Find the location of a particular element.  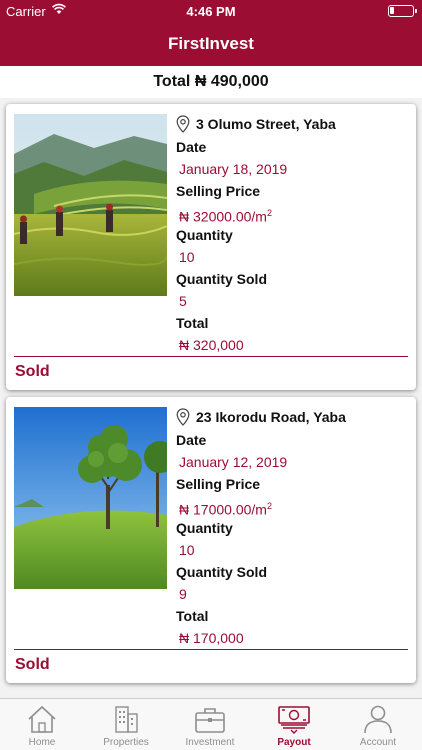

property-address: 3 Olumo Street, Yaba is located at coordinates (266, 124).